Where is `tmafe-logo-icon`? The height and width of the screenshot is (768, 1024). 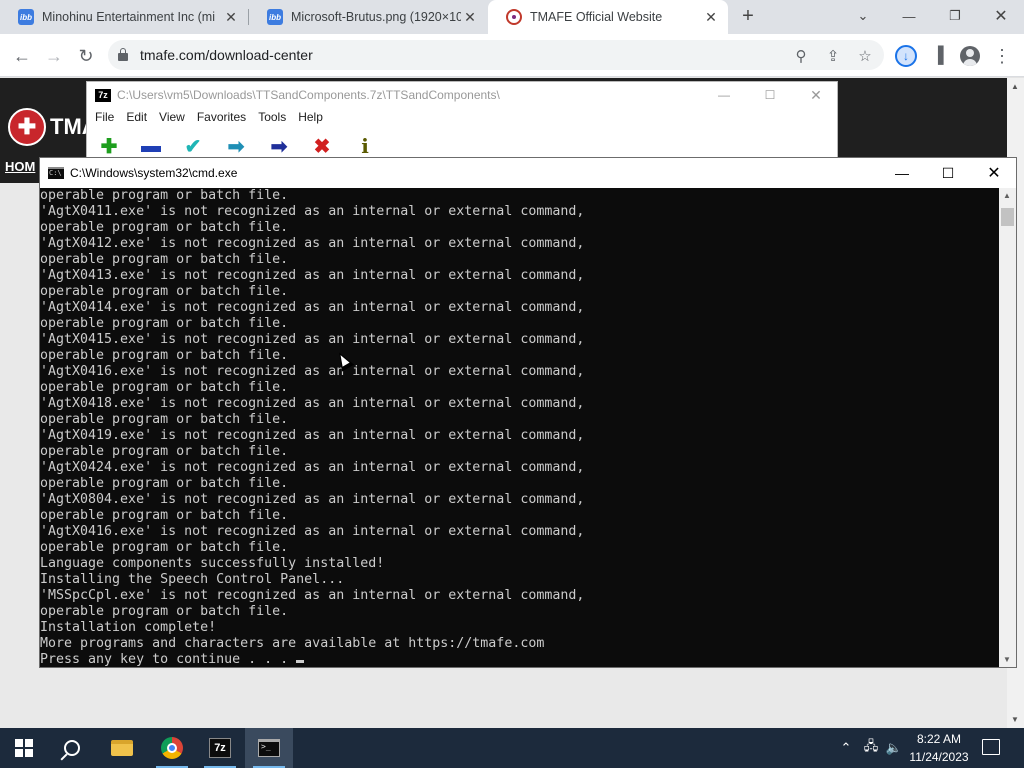
tmafe-logo-icon is located at coordinates (514, 17).